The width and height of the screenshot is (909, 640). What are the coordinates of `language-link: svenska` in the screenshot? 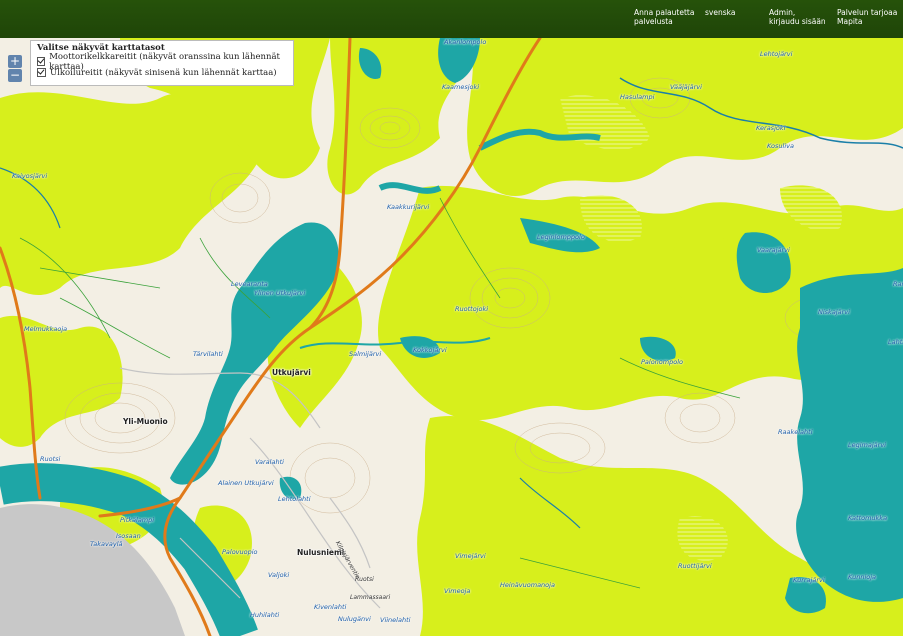 It's located at (720, 12).